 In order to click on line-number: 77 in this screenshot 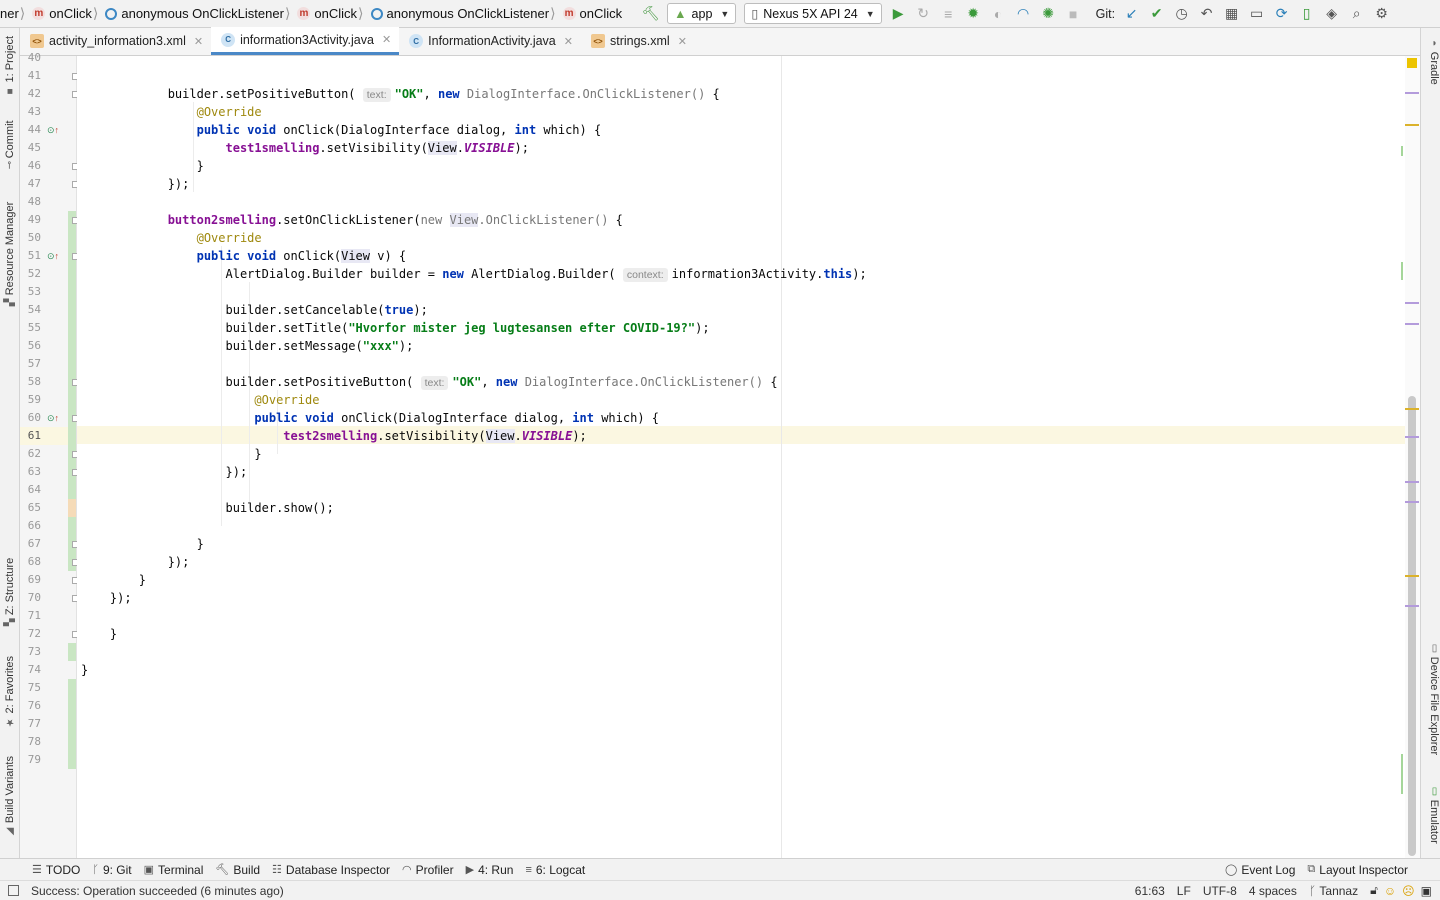, I will do `click(30, 724)`.